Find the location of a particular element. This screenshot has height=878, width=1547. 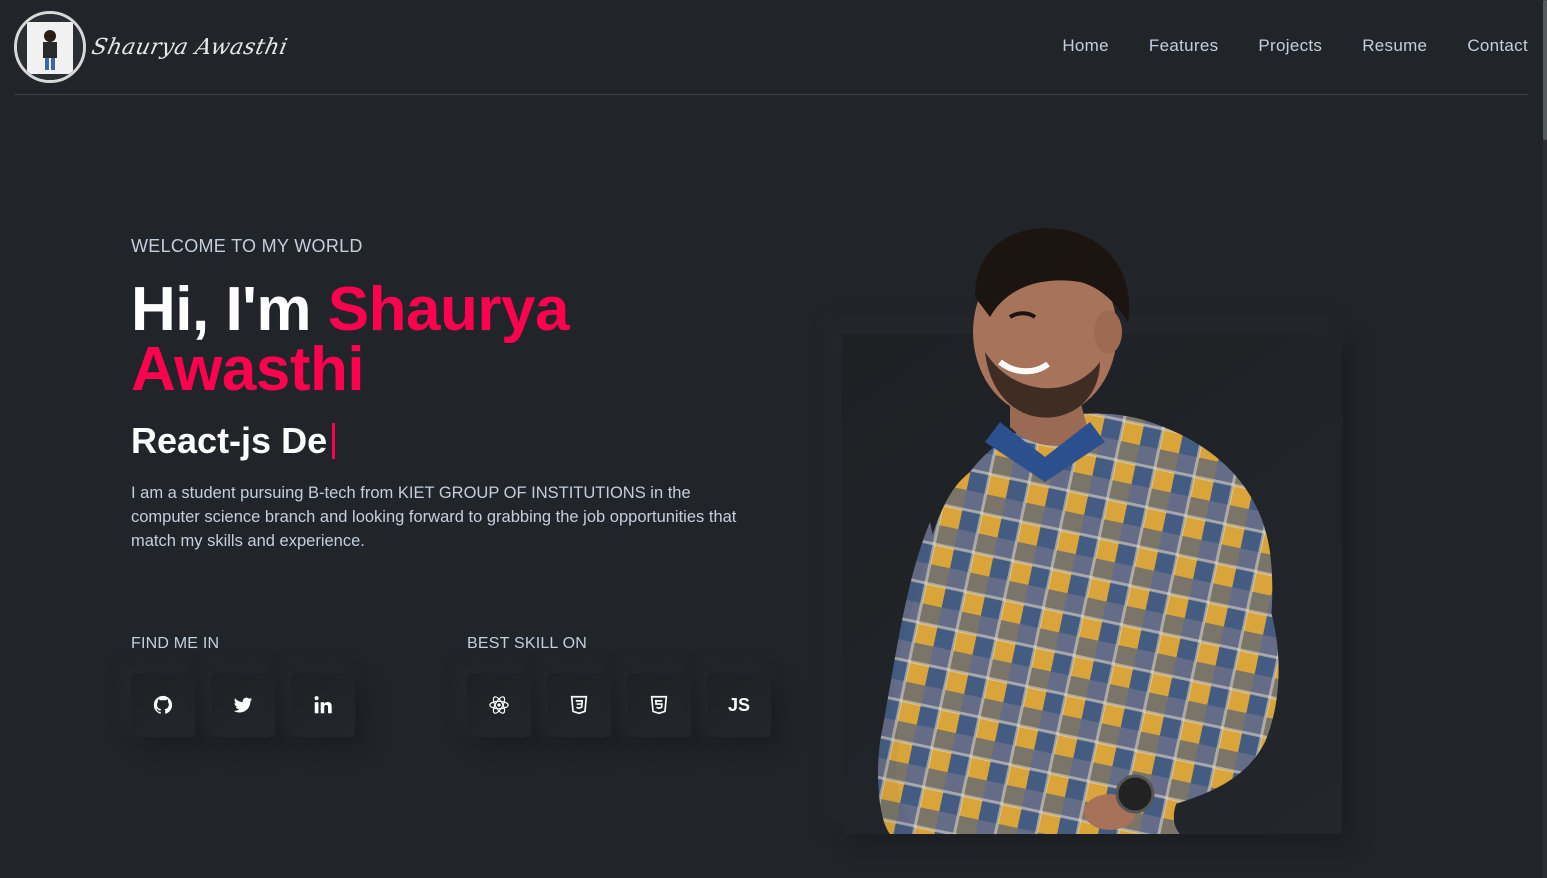

linkedin-button is located at coordinates (323, 705).